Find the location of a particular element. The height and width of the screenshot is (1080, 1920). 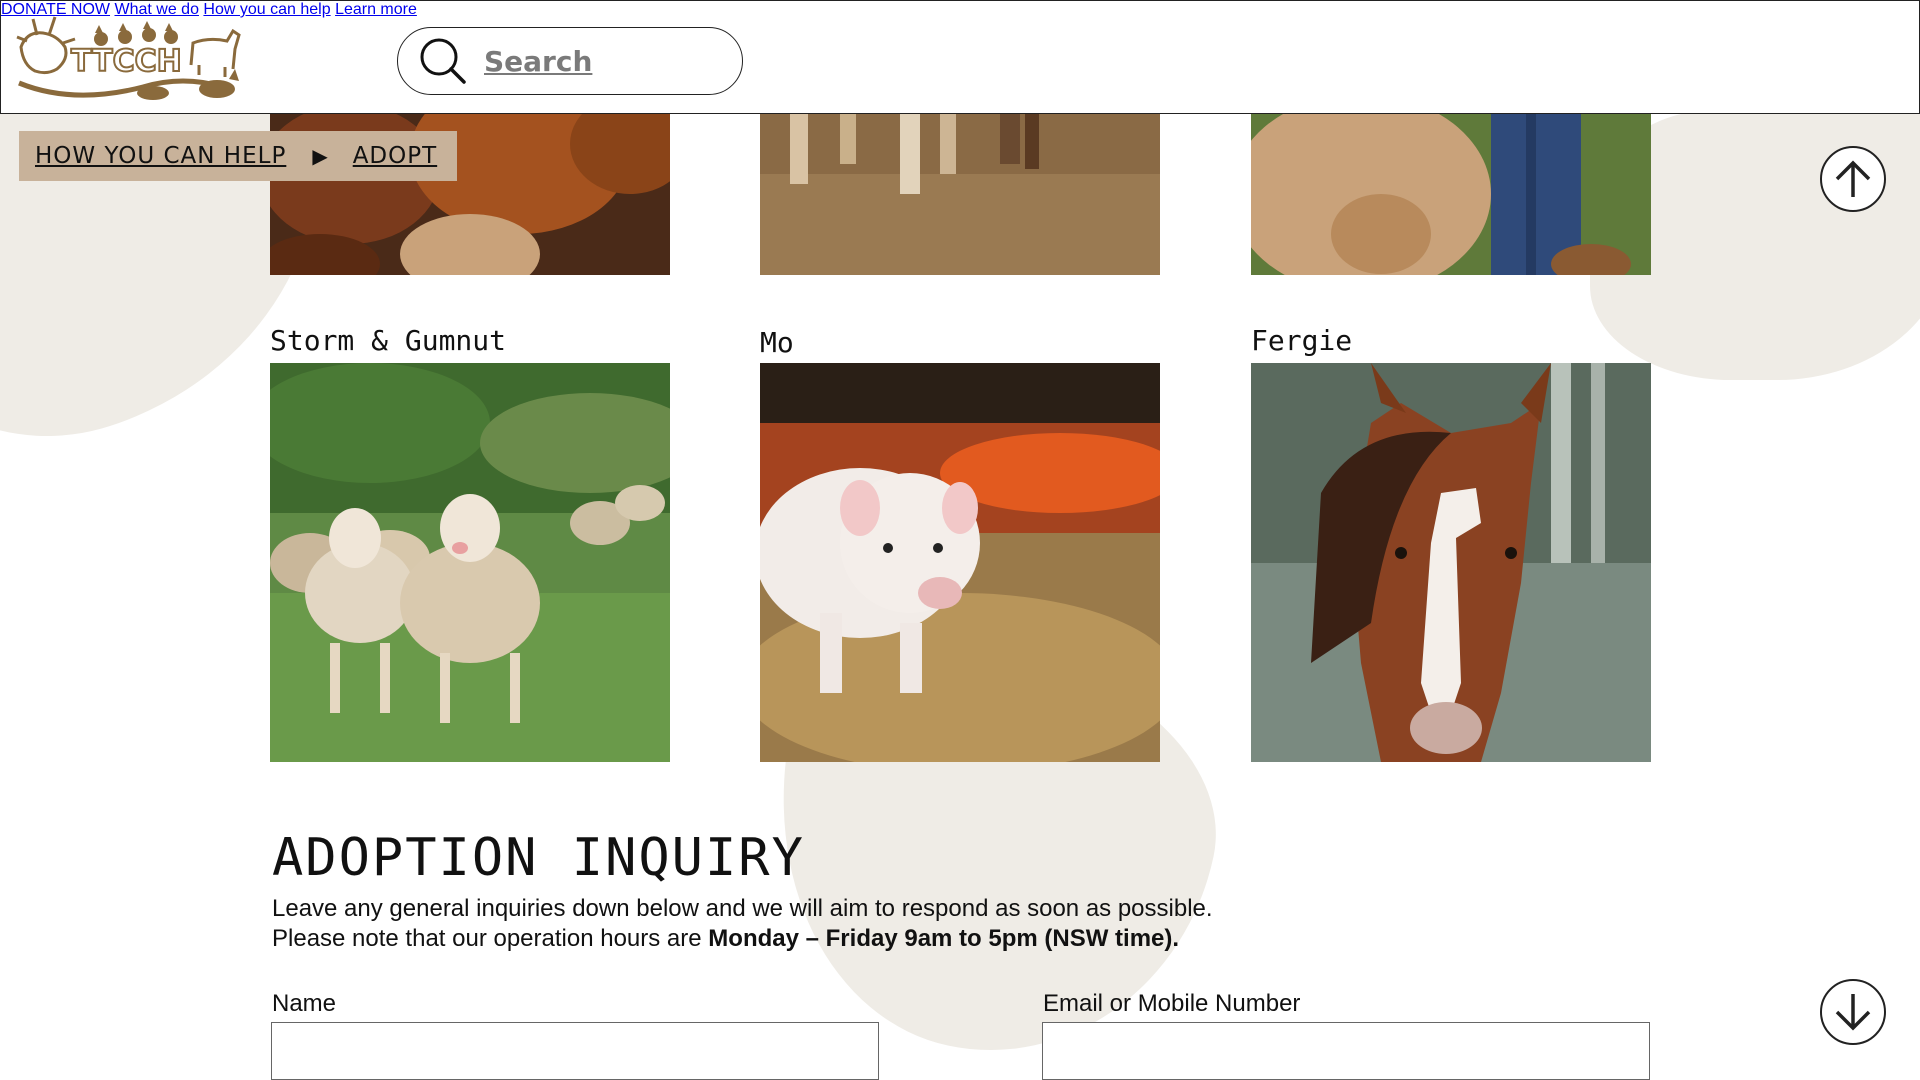

email-or-mobile-field is located at coordinates (1346, 1051).